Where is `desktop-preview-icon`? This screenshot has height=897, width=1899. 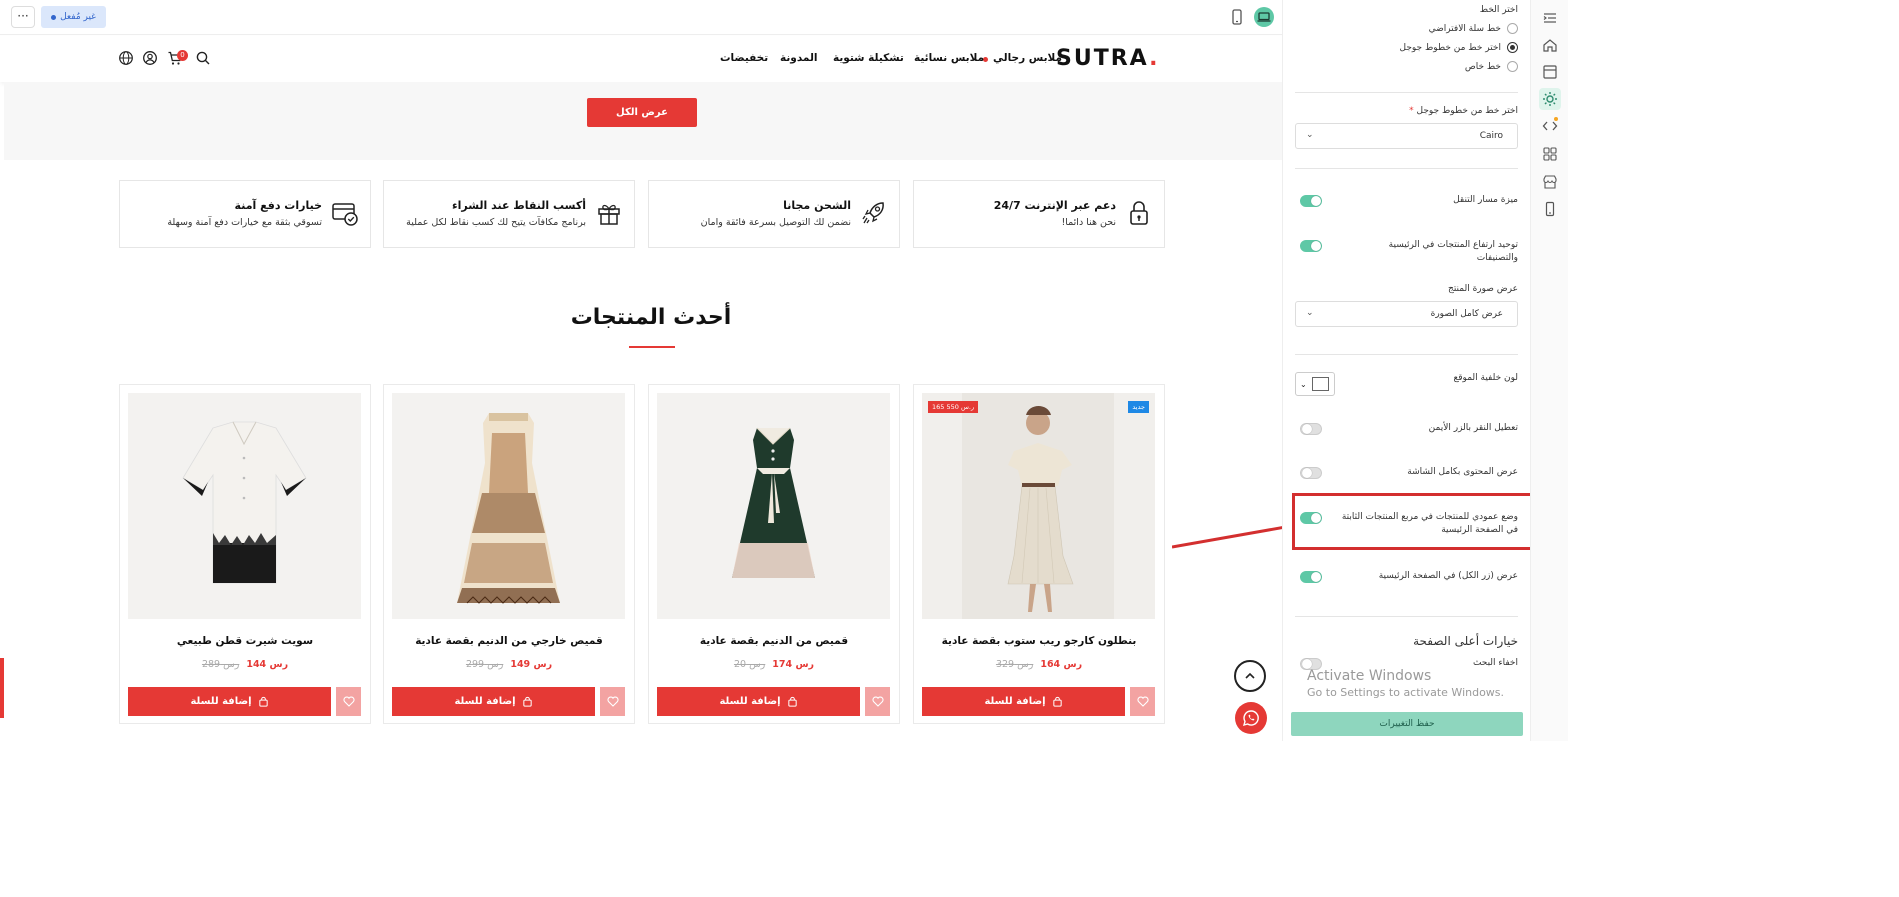 desktop-preview-icon is located at coordinates (1264, 17).